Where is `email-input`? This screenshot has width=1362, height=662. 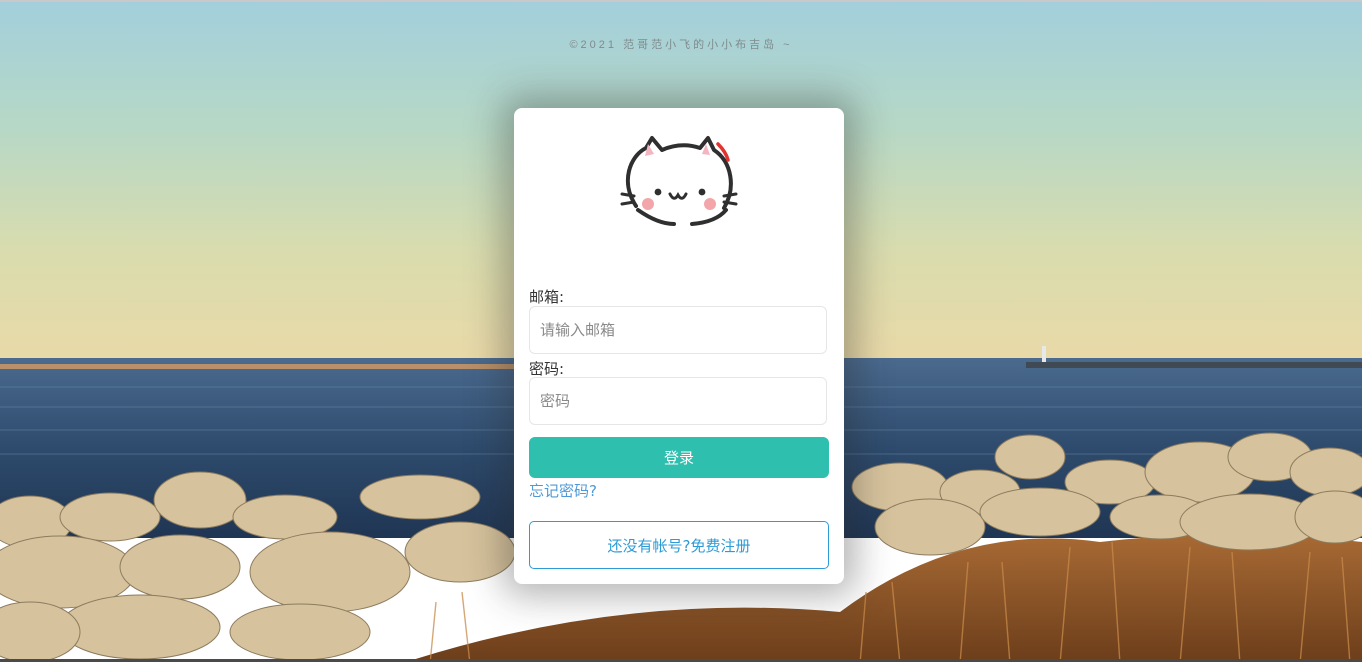
email-input is located at coordinates (678, 330).